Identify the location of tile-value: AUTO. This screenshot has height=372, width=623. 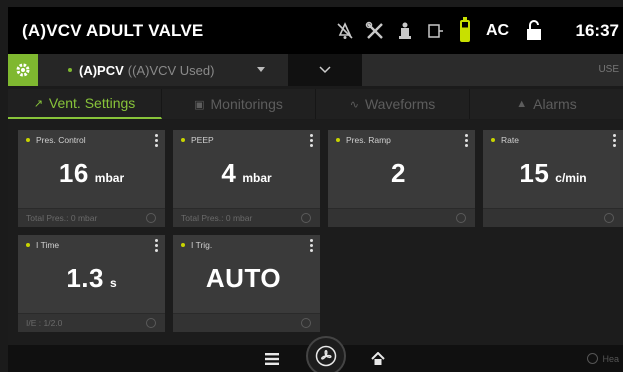
(243, 278).